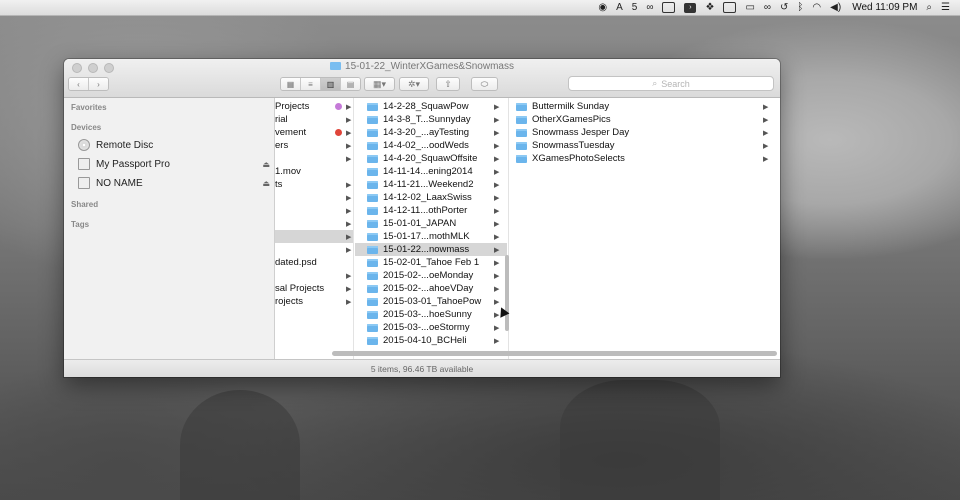 The image size is (960, 500). I want to click on tag-icon: ⬭, so click(484, 83).